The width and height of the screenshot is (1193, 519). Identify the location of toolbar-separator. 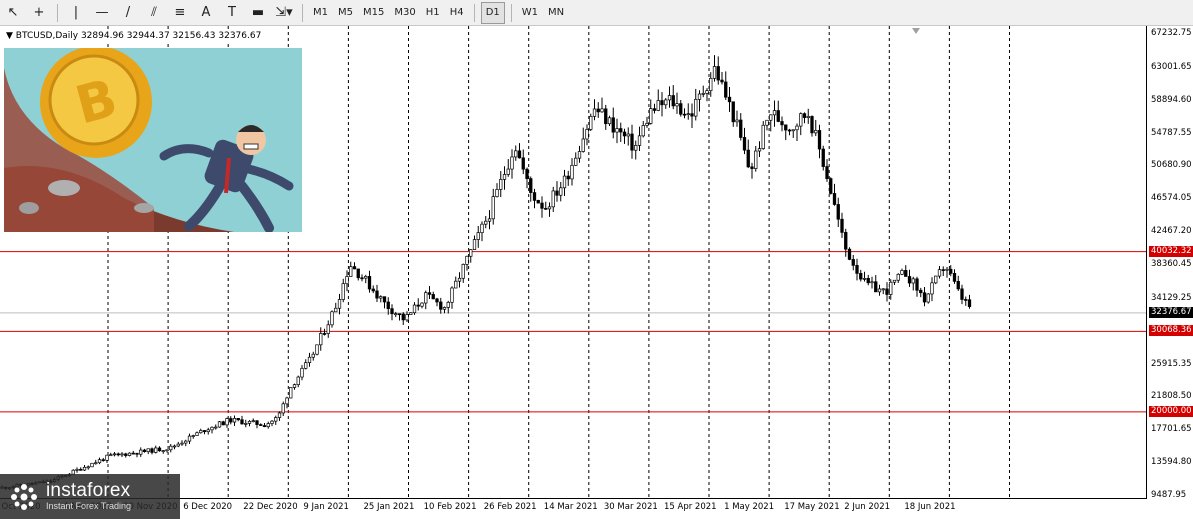
(474, 12).